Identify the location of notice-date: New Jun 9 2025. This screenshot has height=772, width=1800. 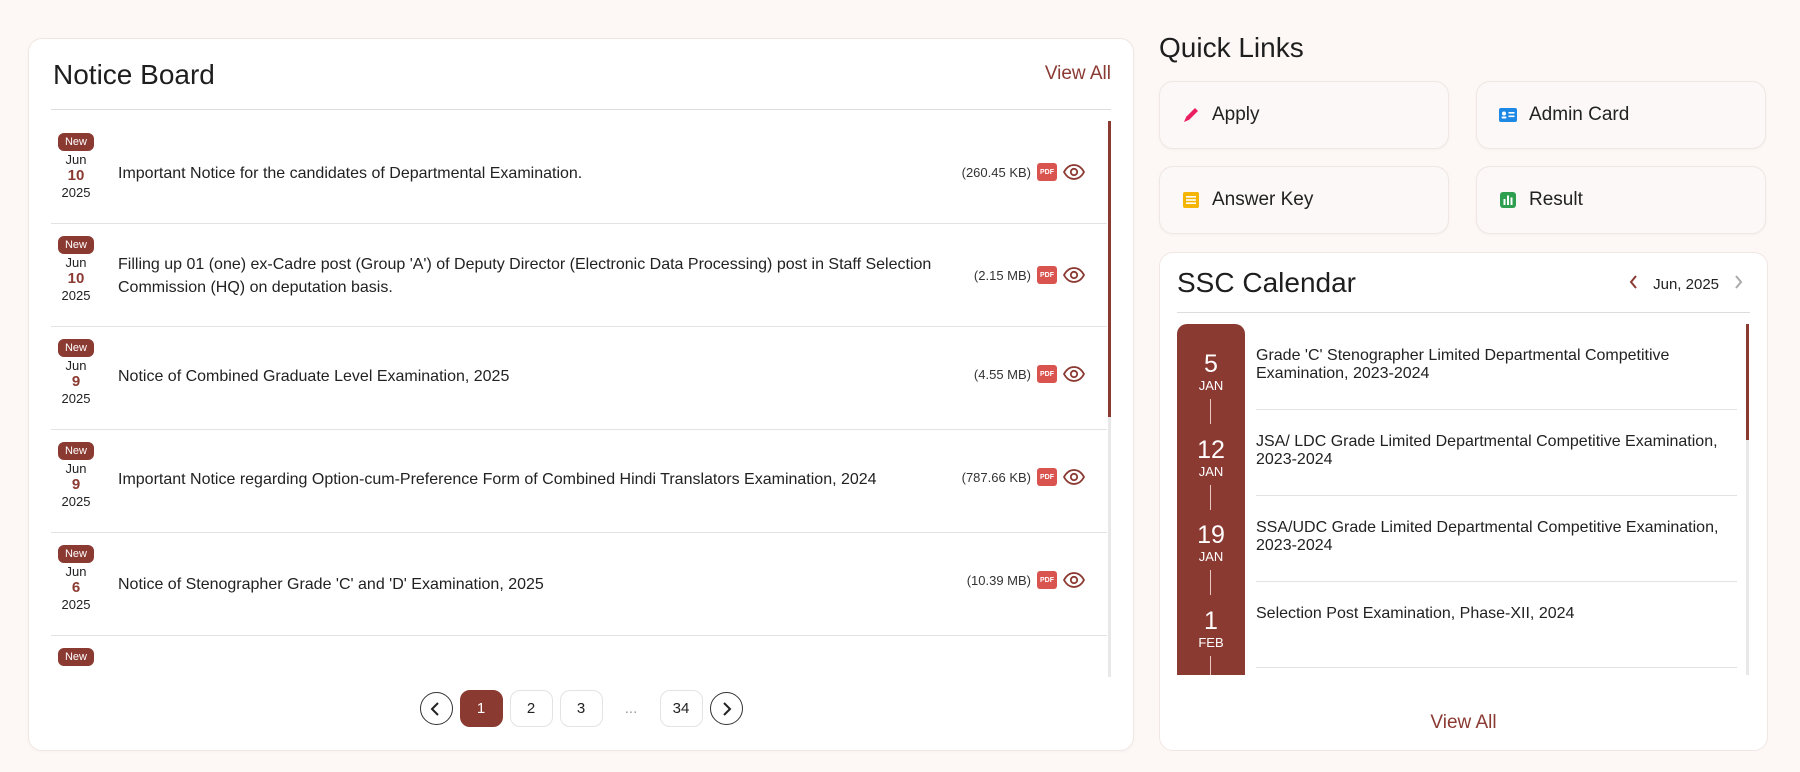
(76, 469).